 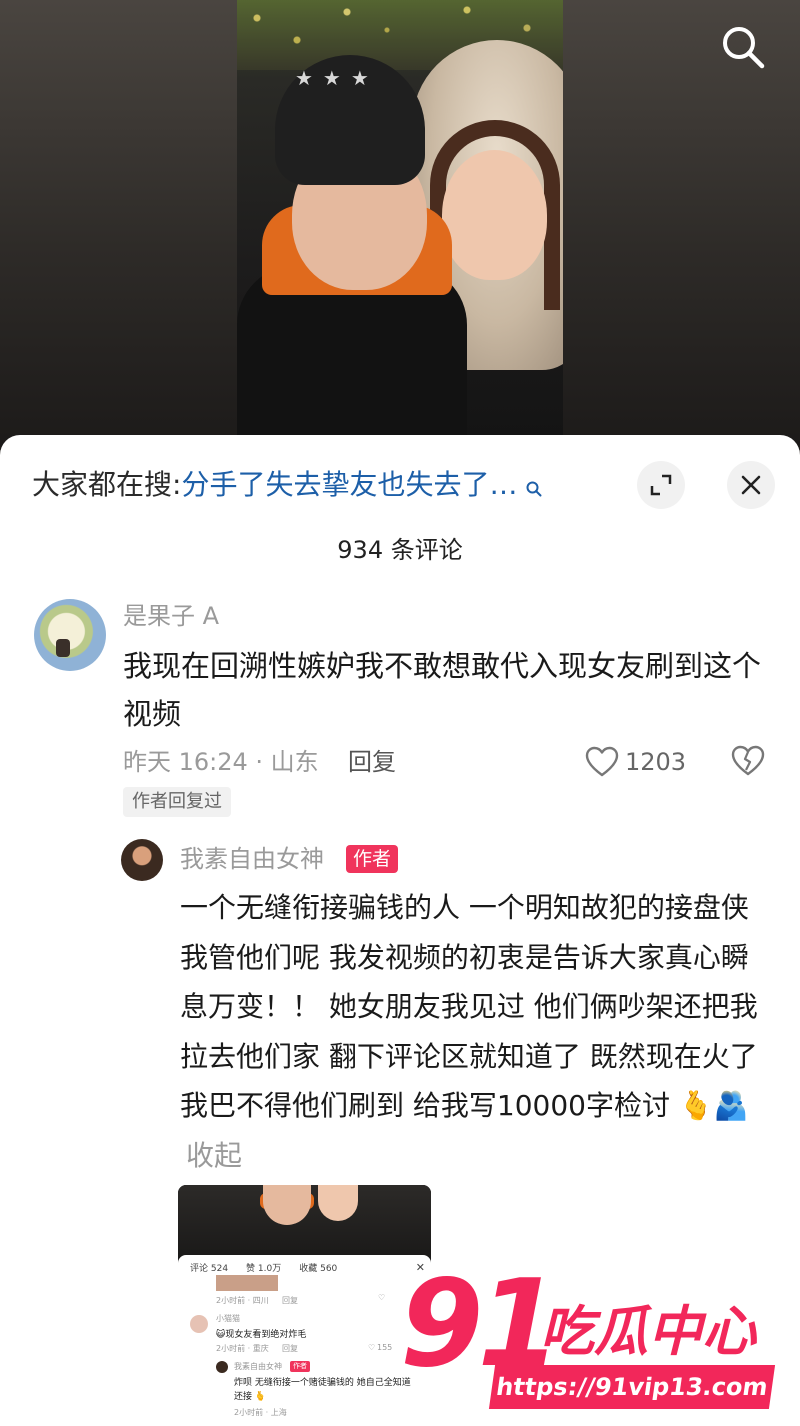 I want to click on emoji: 🫰🫂, so click(x=713, y=1105).